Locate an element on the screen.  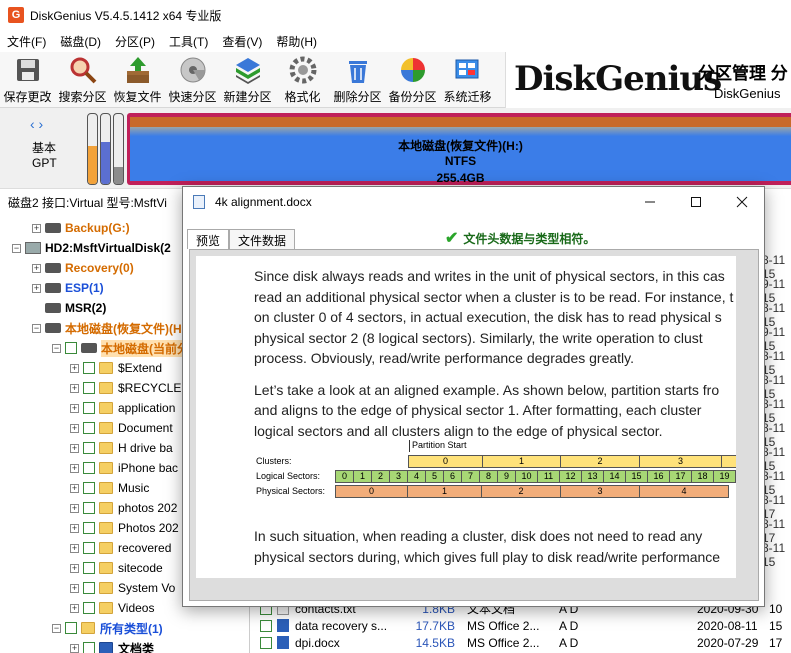
tab-preview: 预览 is located at coordinates (208, 239).